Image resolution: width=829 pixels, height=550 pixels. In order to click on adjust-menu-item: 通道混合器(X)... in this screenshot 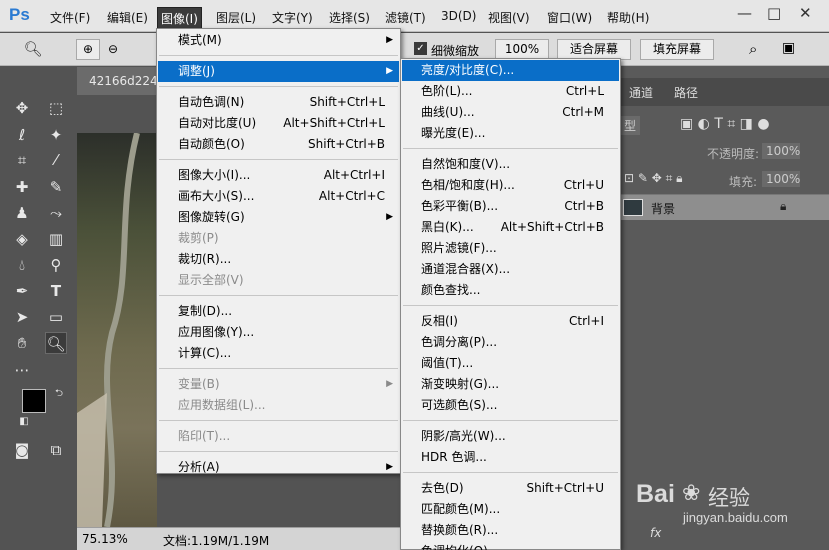, I will do `click(510, 269)`.